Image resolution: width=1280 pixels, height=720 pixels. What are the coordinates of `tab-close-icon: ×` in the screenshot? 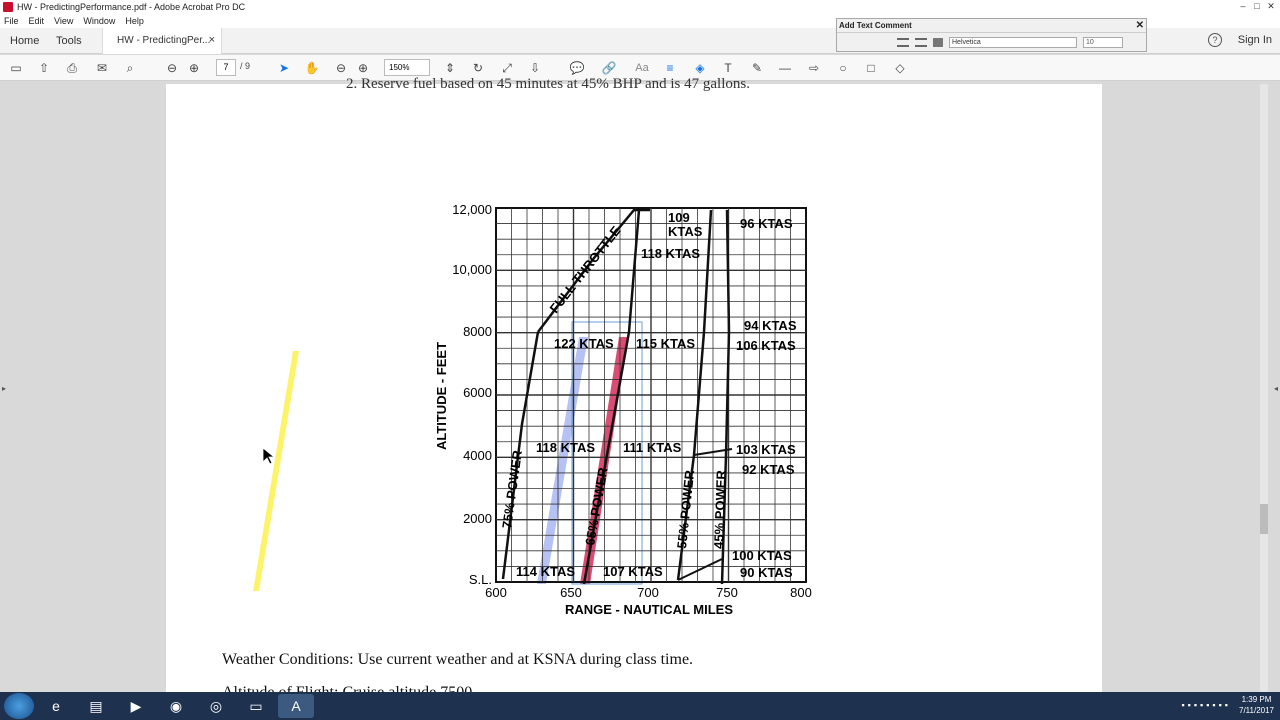 It's located at (212, 40).